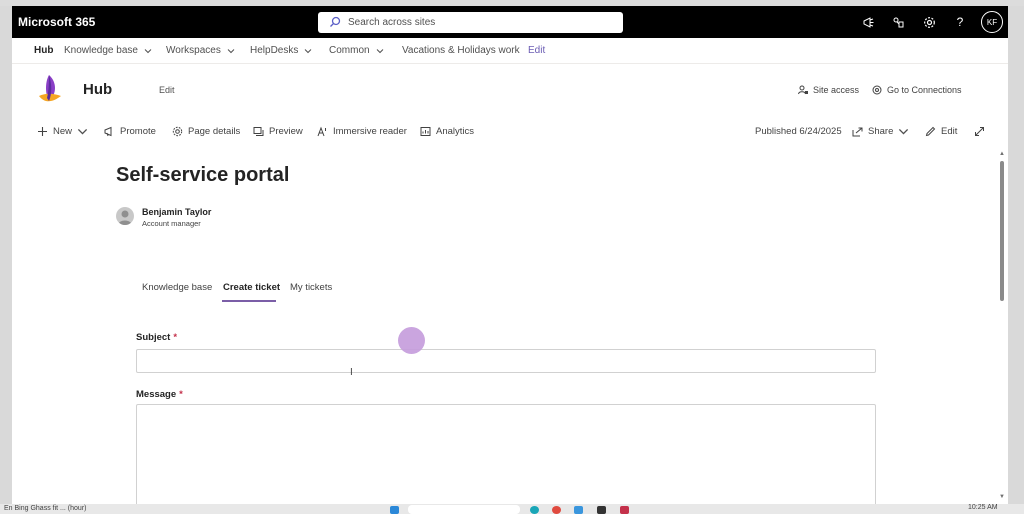 The image size is (1024, 514). What do you see at coordinates (455, 131) in the screenshot?
I see `analytics-label: Analytics` at bounding box center [455, 131].